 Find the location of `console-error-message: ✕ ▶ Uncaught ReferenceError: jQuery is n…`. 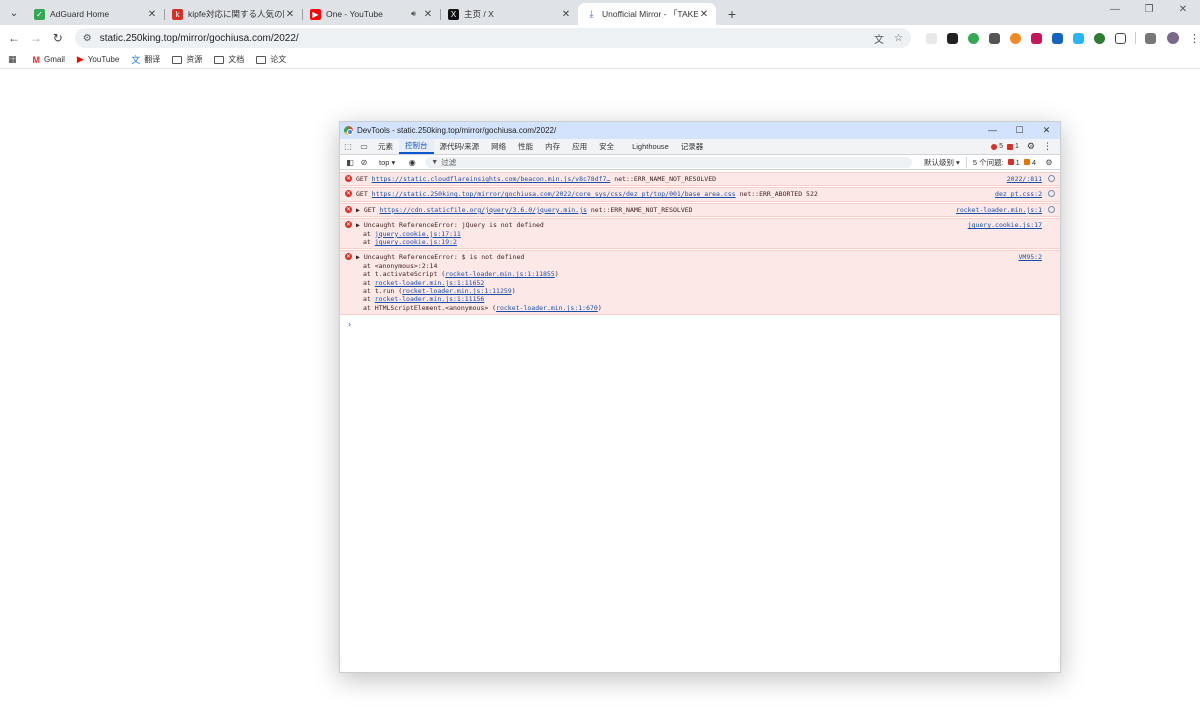

console-error-message: ✕ ▶ Uncaught ReferenceError: jQuery is n… is located at coordinates (700, 234).